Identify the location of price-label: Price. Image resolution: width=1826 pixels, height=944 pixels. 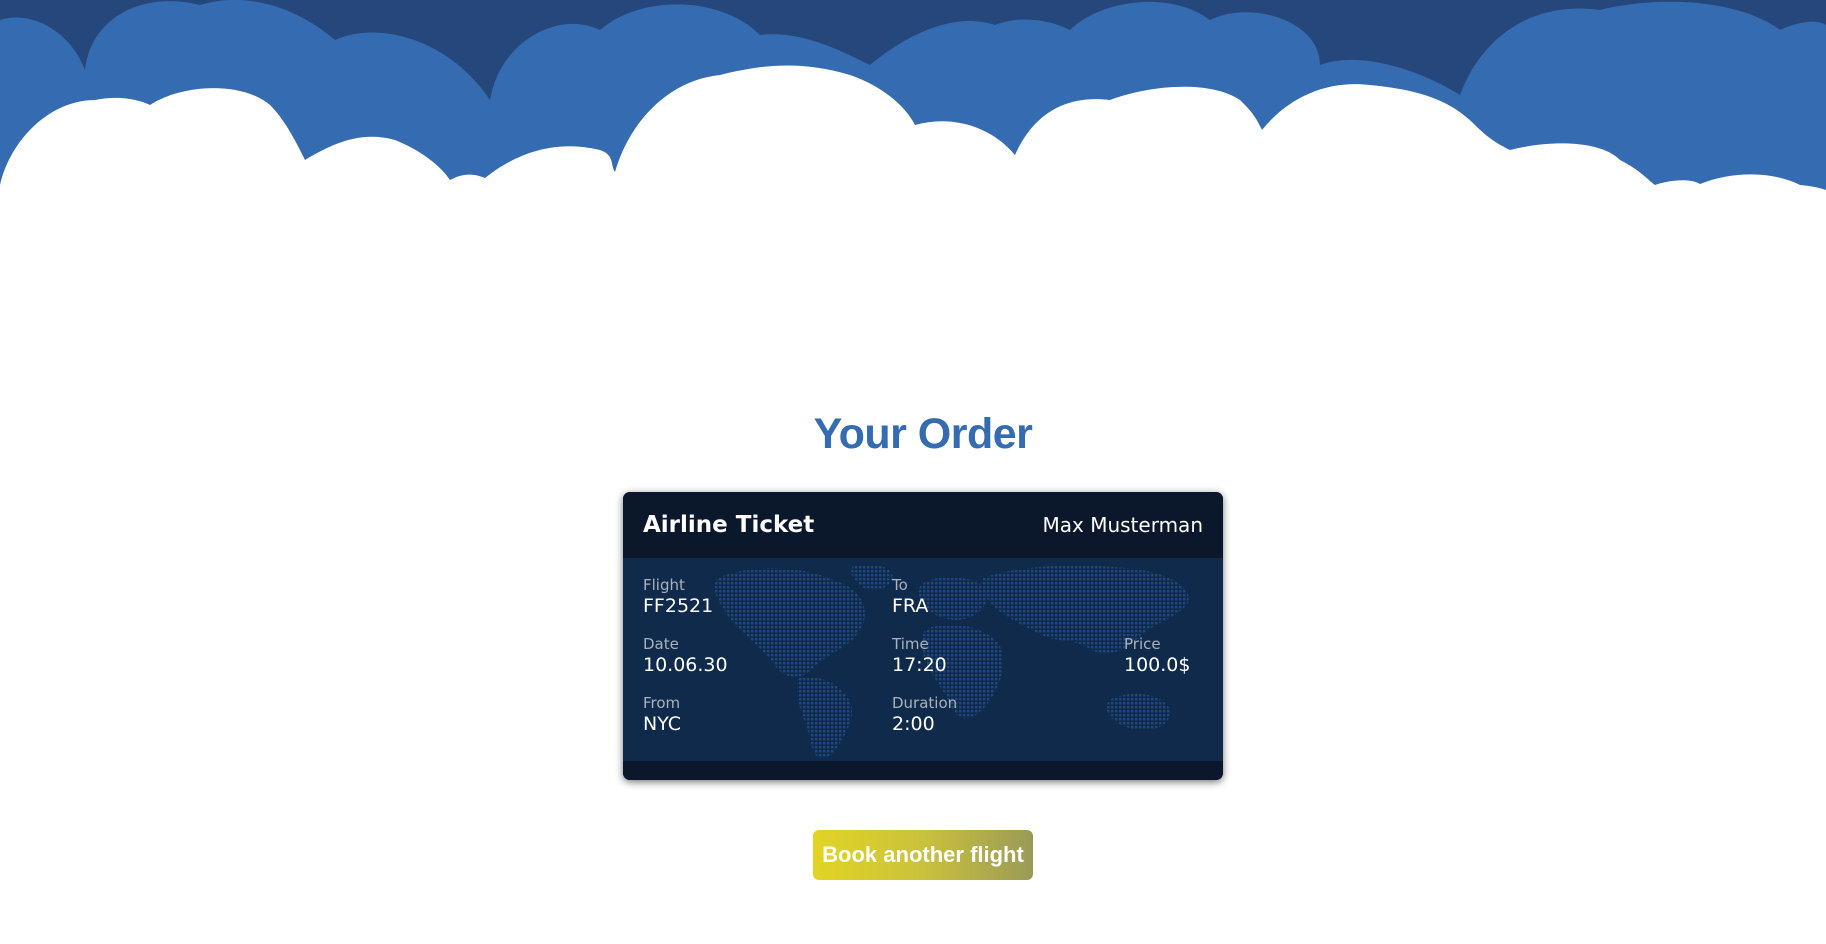
(1142, 644).